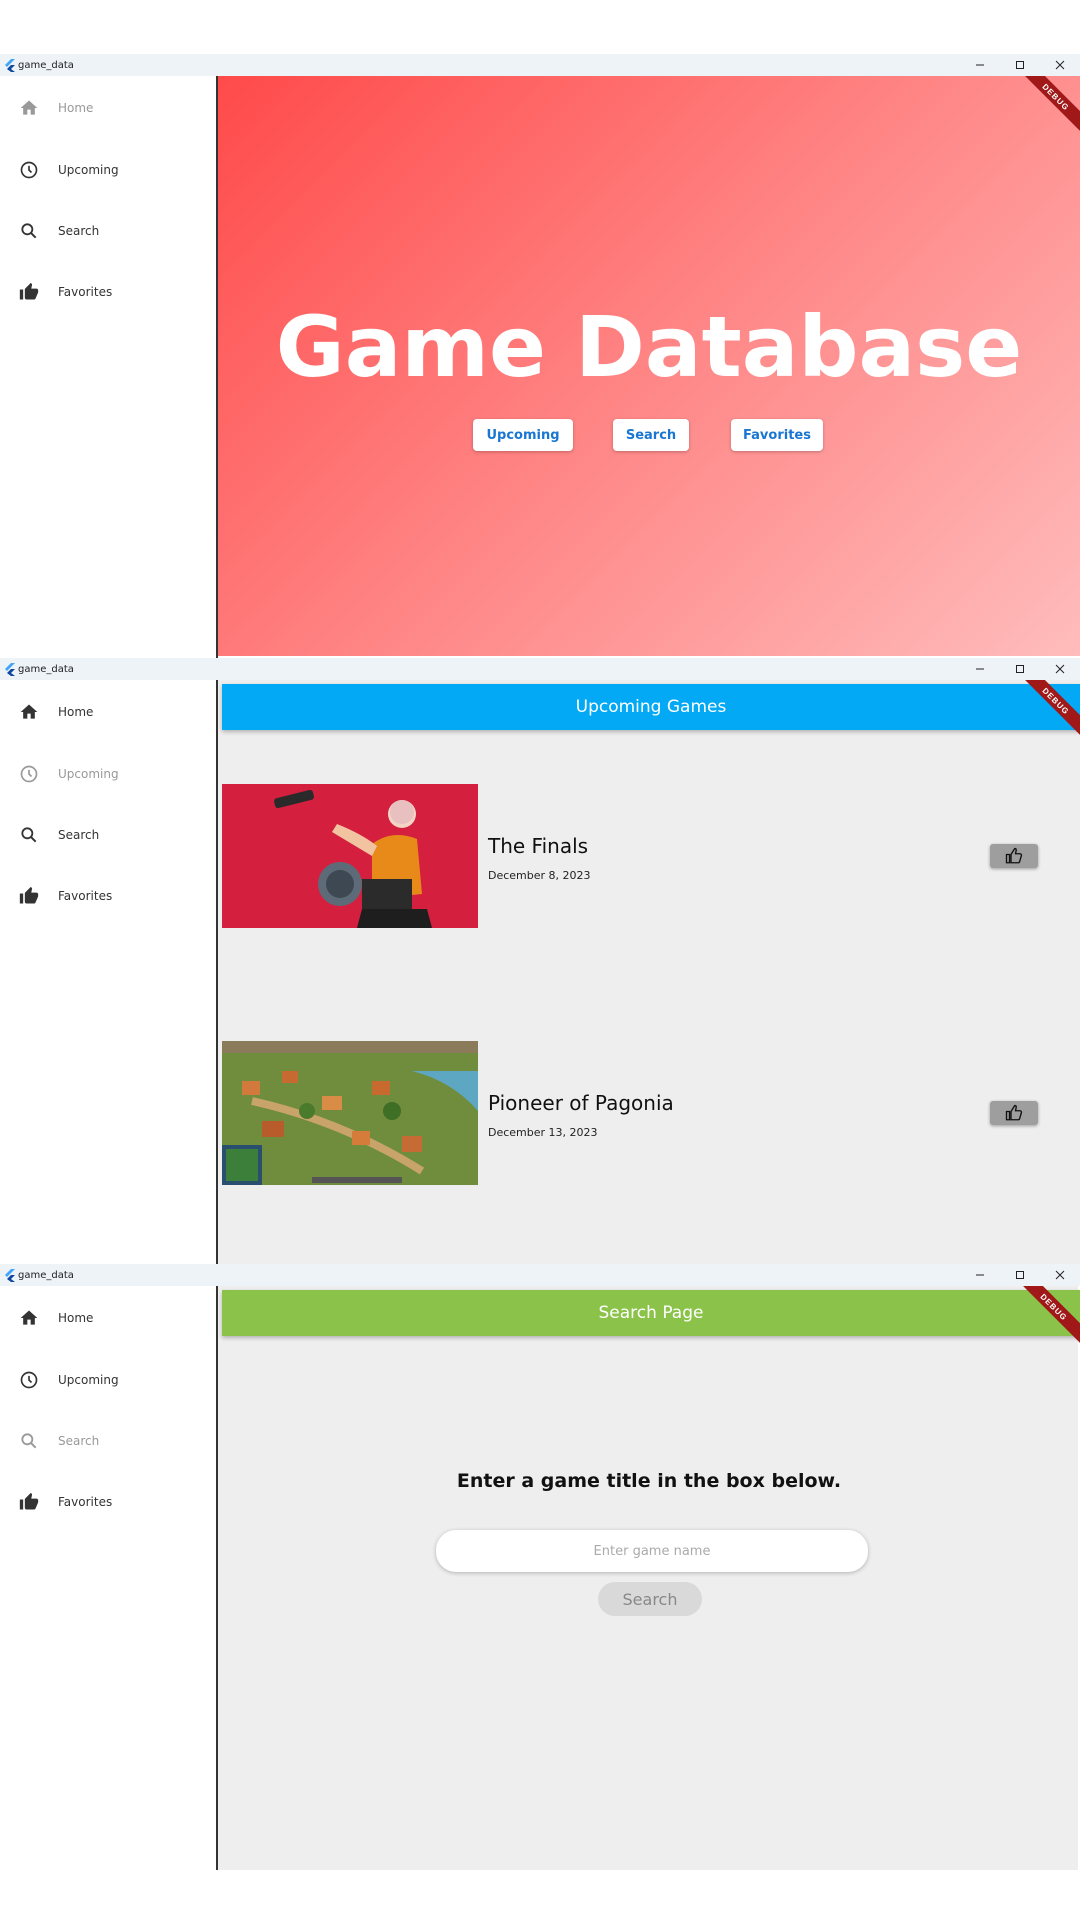 This screenshot has height=1920, width=1080. I want to click on search-app-bar: Search Page, so click(651, 1313).